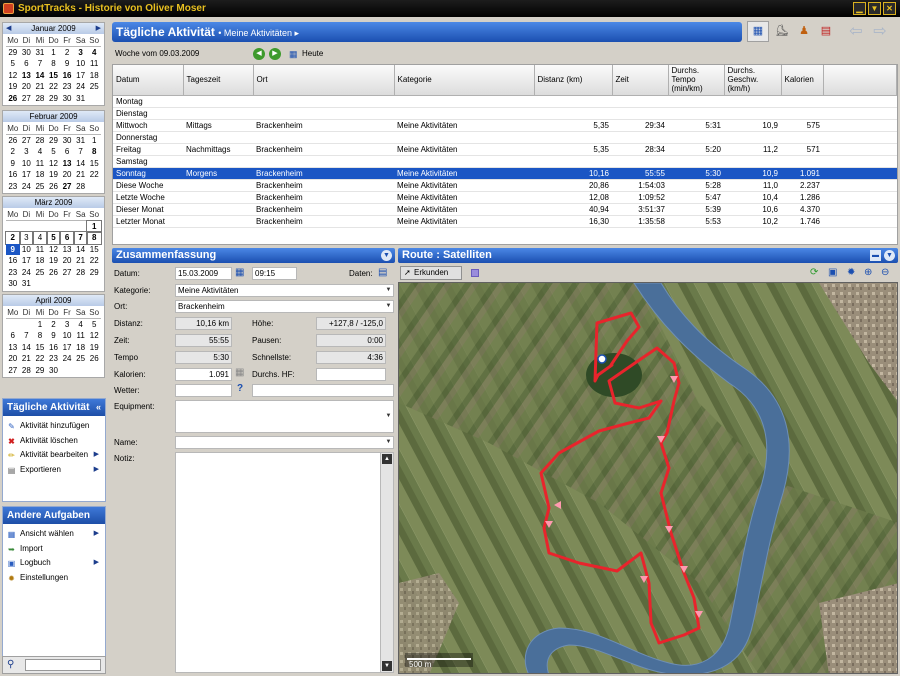  I want to click on scroll-down-icon: ▼, so click(387, 666).